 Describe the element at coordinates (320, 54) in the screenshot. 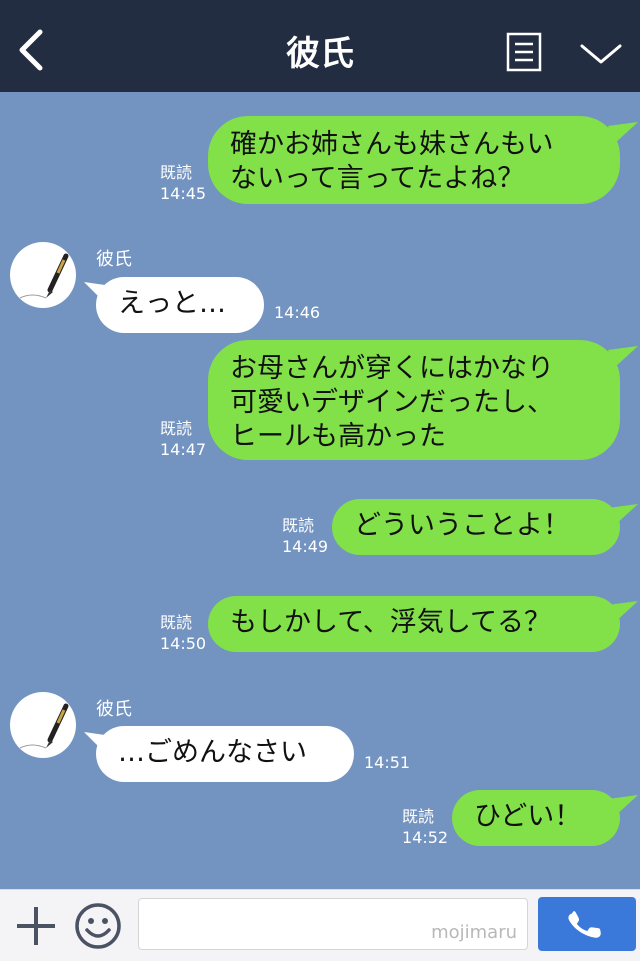

I see `chat-title: 彼氏` at that location.